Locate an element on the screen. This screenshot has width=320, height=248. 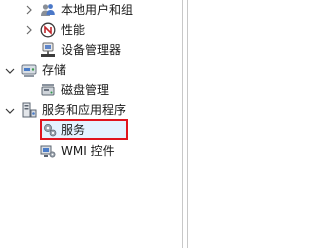
pane-splitter is located at coordinates (182, 124).